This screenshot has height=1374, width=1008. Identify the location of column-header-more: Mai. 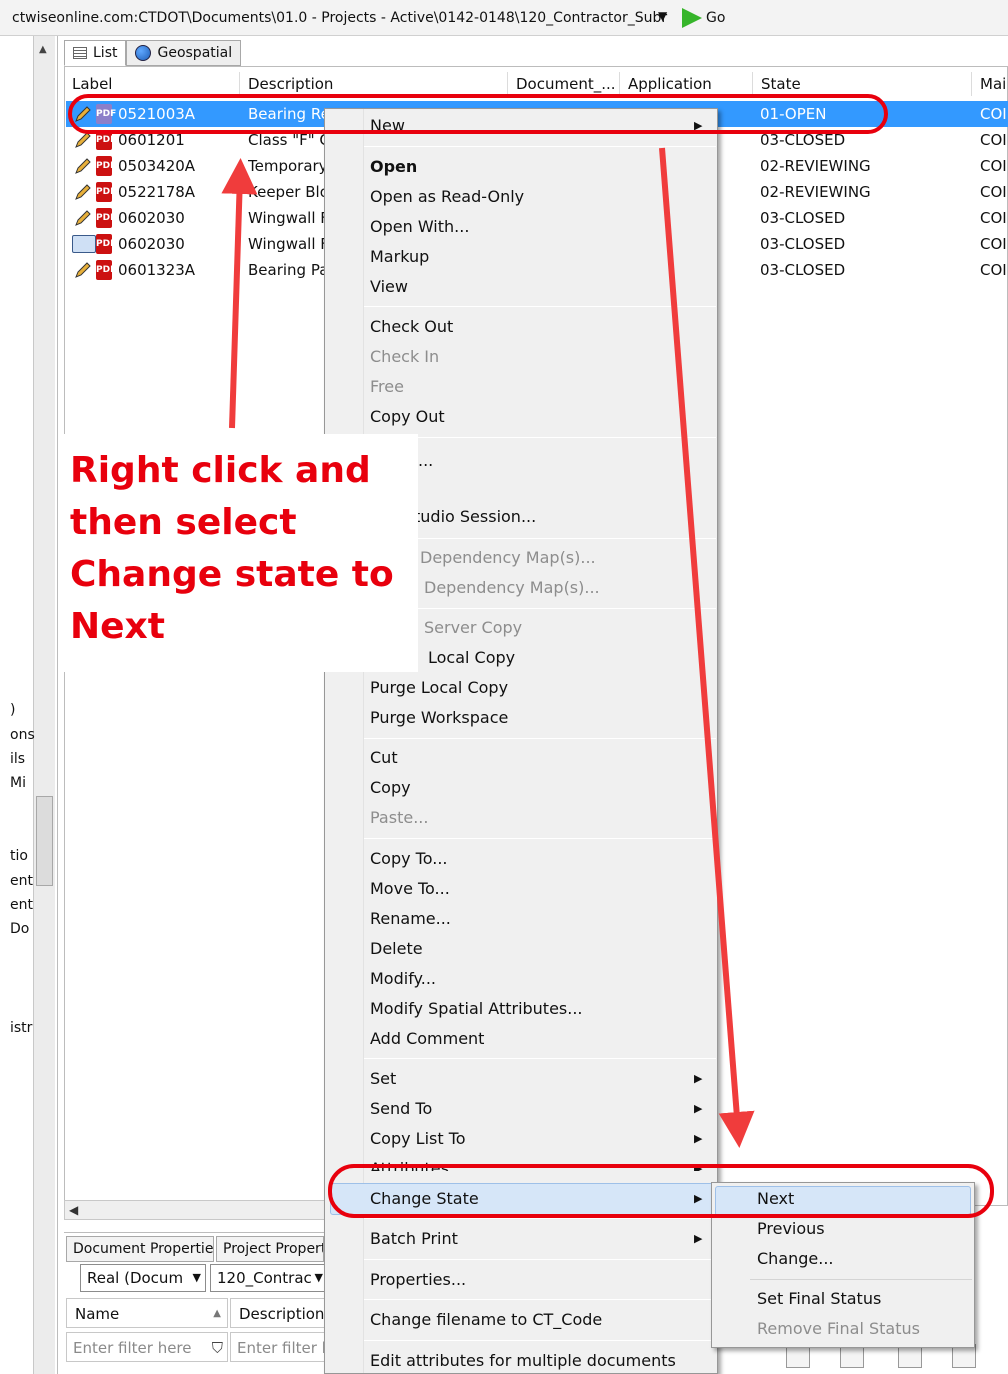
(990, 84).